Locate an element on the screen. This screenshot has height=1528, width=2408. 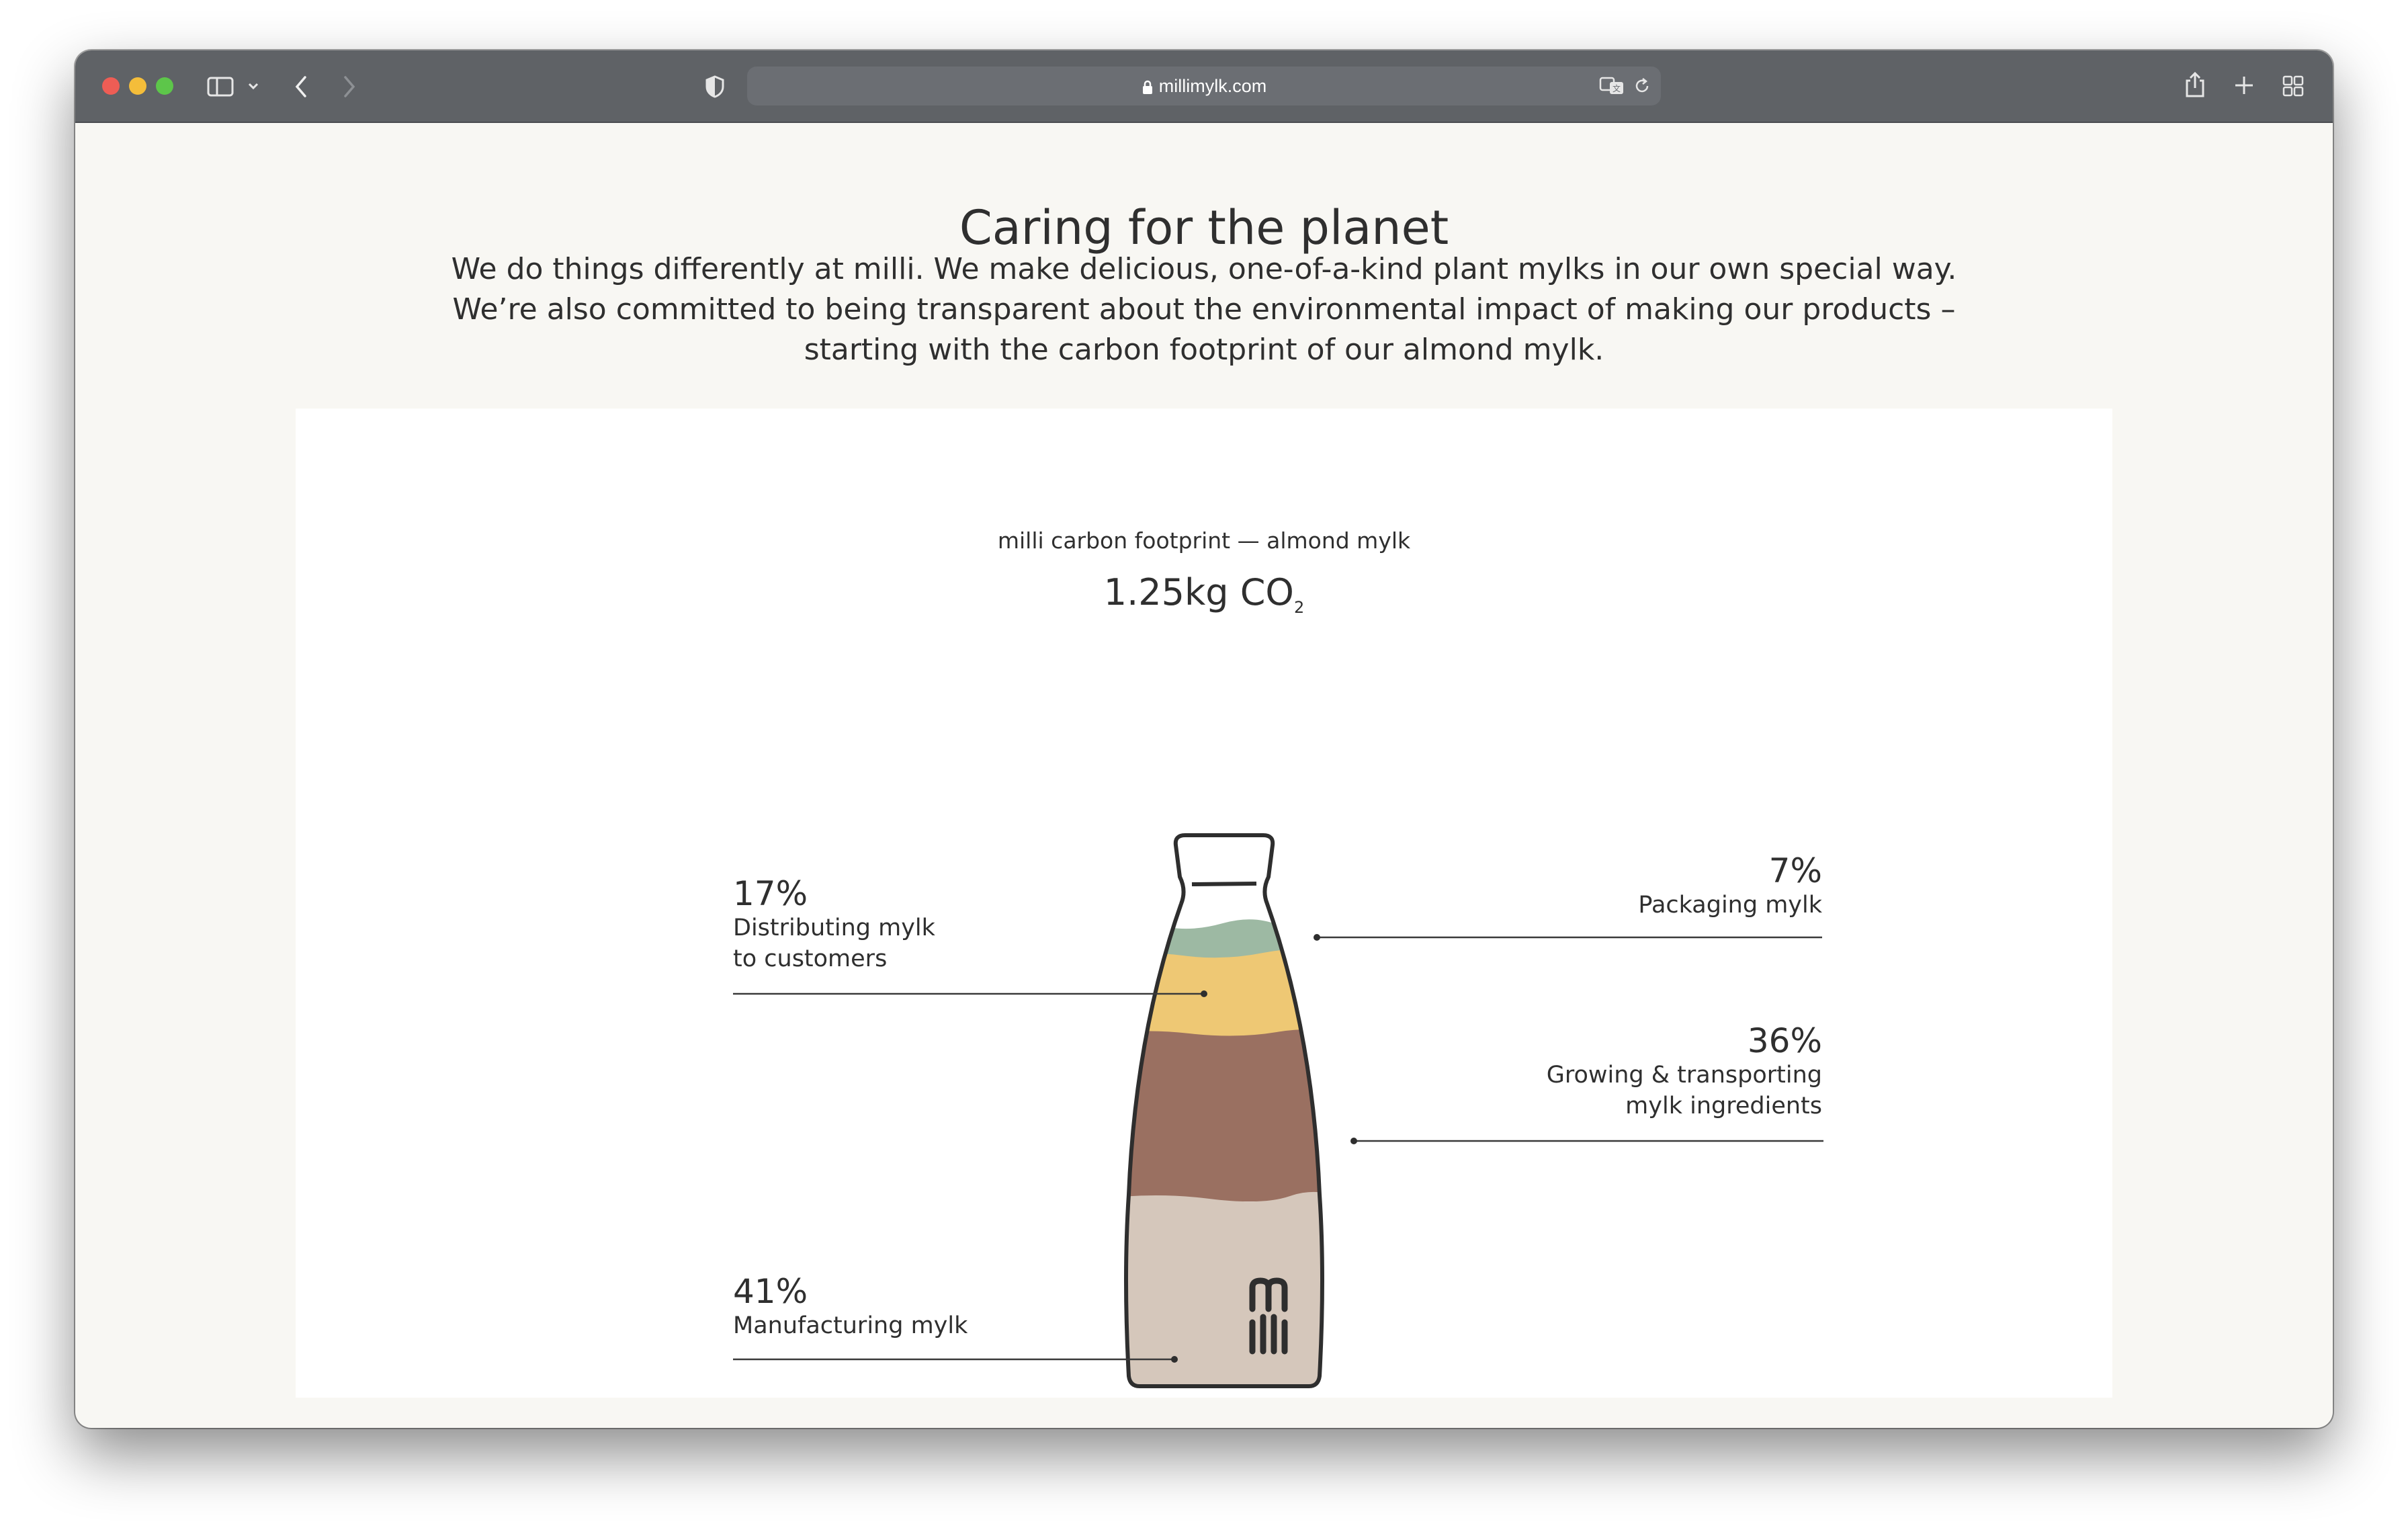
leader-dot-growing is located at coordinates (1353, 1141).